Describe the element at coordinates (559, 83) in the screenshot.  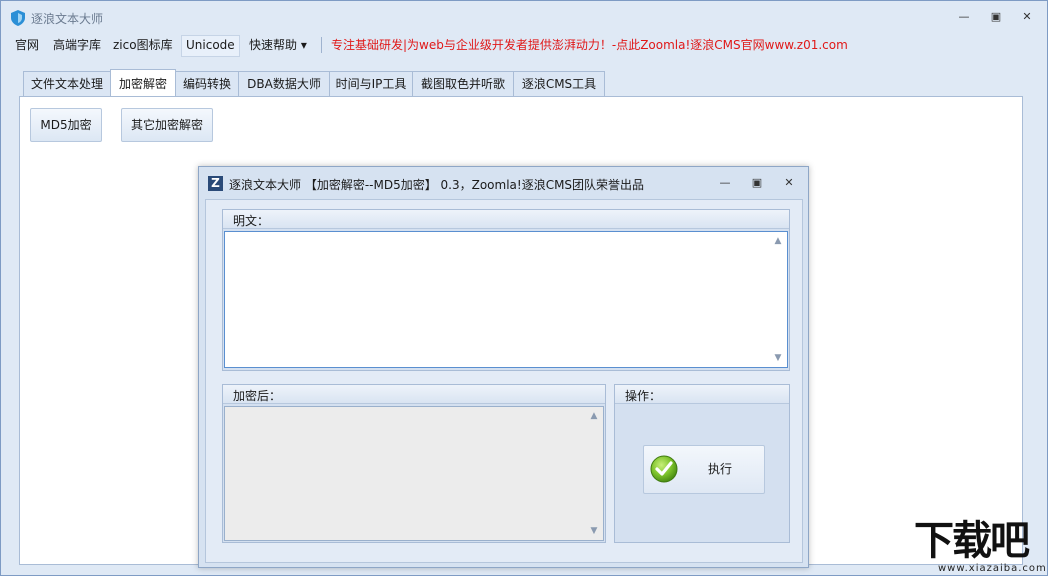
I see `tab-cms-tools: 逐浪CMS工具` at that location.